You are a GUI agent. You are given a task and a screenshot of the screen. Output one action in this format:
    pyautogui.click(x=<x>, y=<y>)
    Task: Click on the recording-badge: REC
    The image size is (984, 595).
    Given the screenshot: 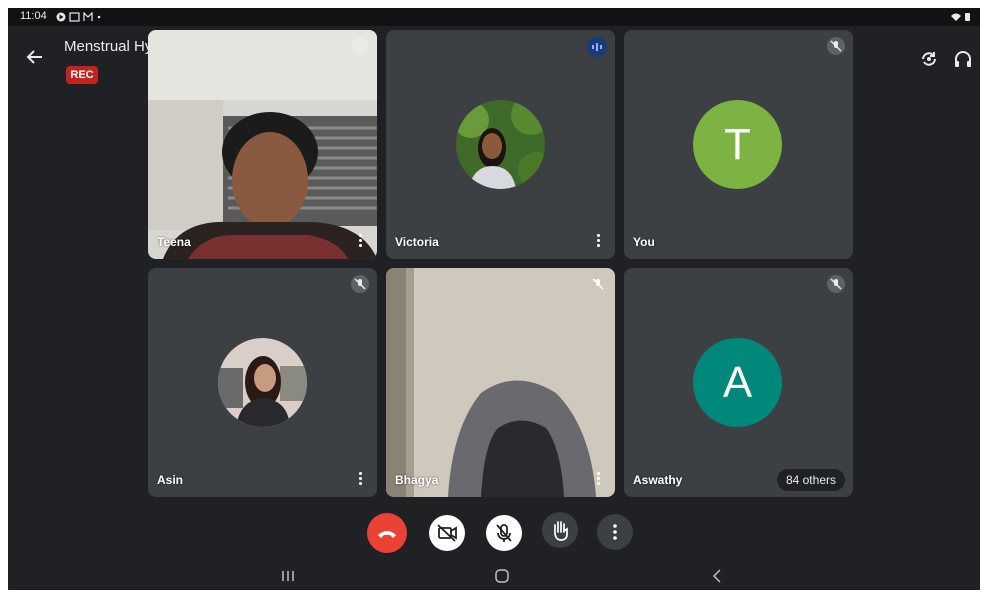 What is the action you would take?
    pyautogui.click(x=82, y=75)
    